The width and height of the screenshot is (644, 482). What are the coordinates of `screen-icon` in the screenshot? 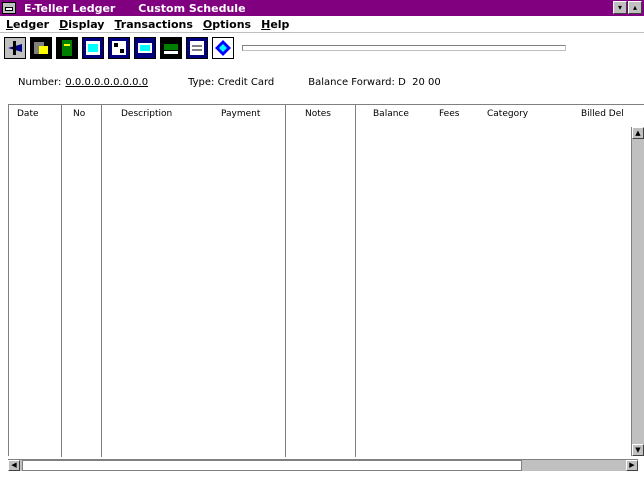 It's located at (145, 48).